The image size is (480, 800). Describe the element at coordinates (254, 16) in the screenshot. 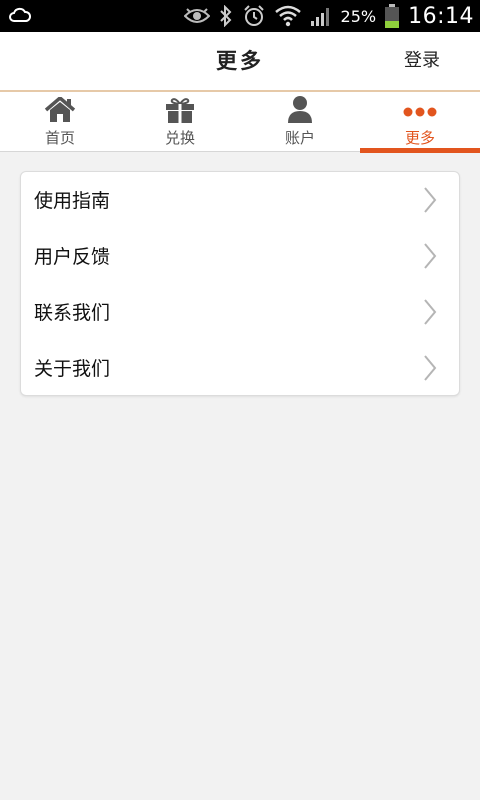

I see `alarm-clock-icon` at that location.